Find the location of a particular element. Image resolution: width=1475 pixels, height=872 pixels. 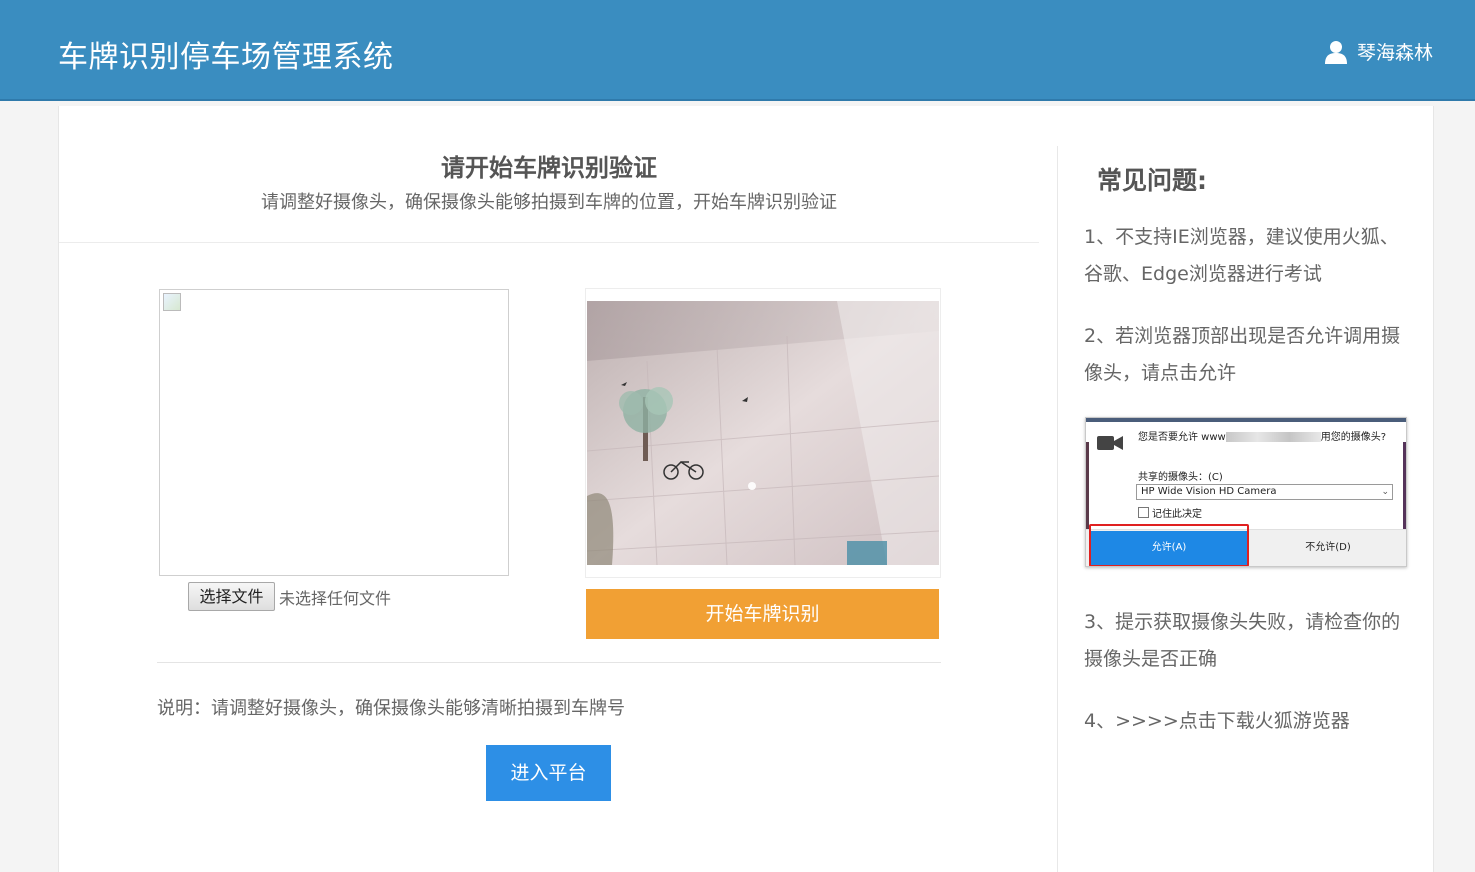

enter-platform-button: 进入平台 is located at coordinates (548, 773).